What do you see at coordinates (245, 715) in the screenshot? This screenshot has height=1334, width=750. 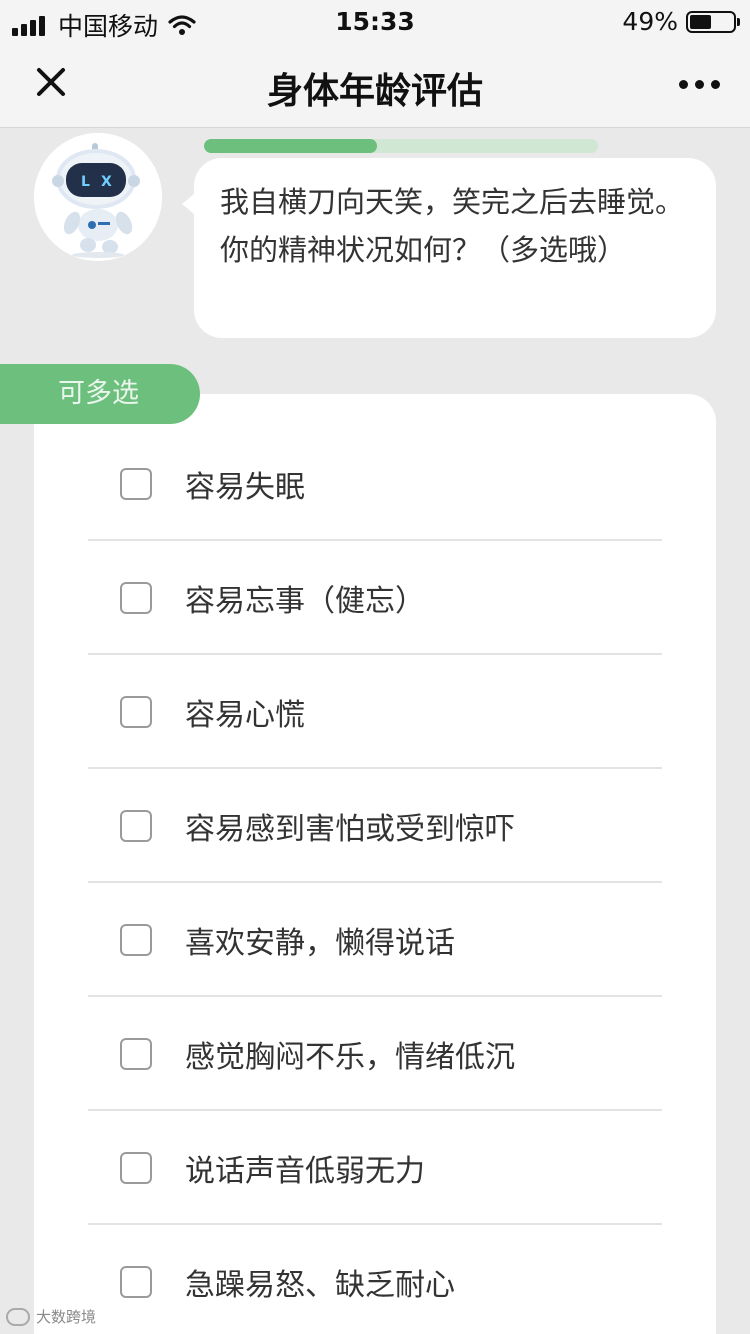 I see `option-label: 容易心慌` at bounding box center [245, 715].